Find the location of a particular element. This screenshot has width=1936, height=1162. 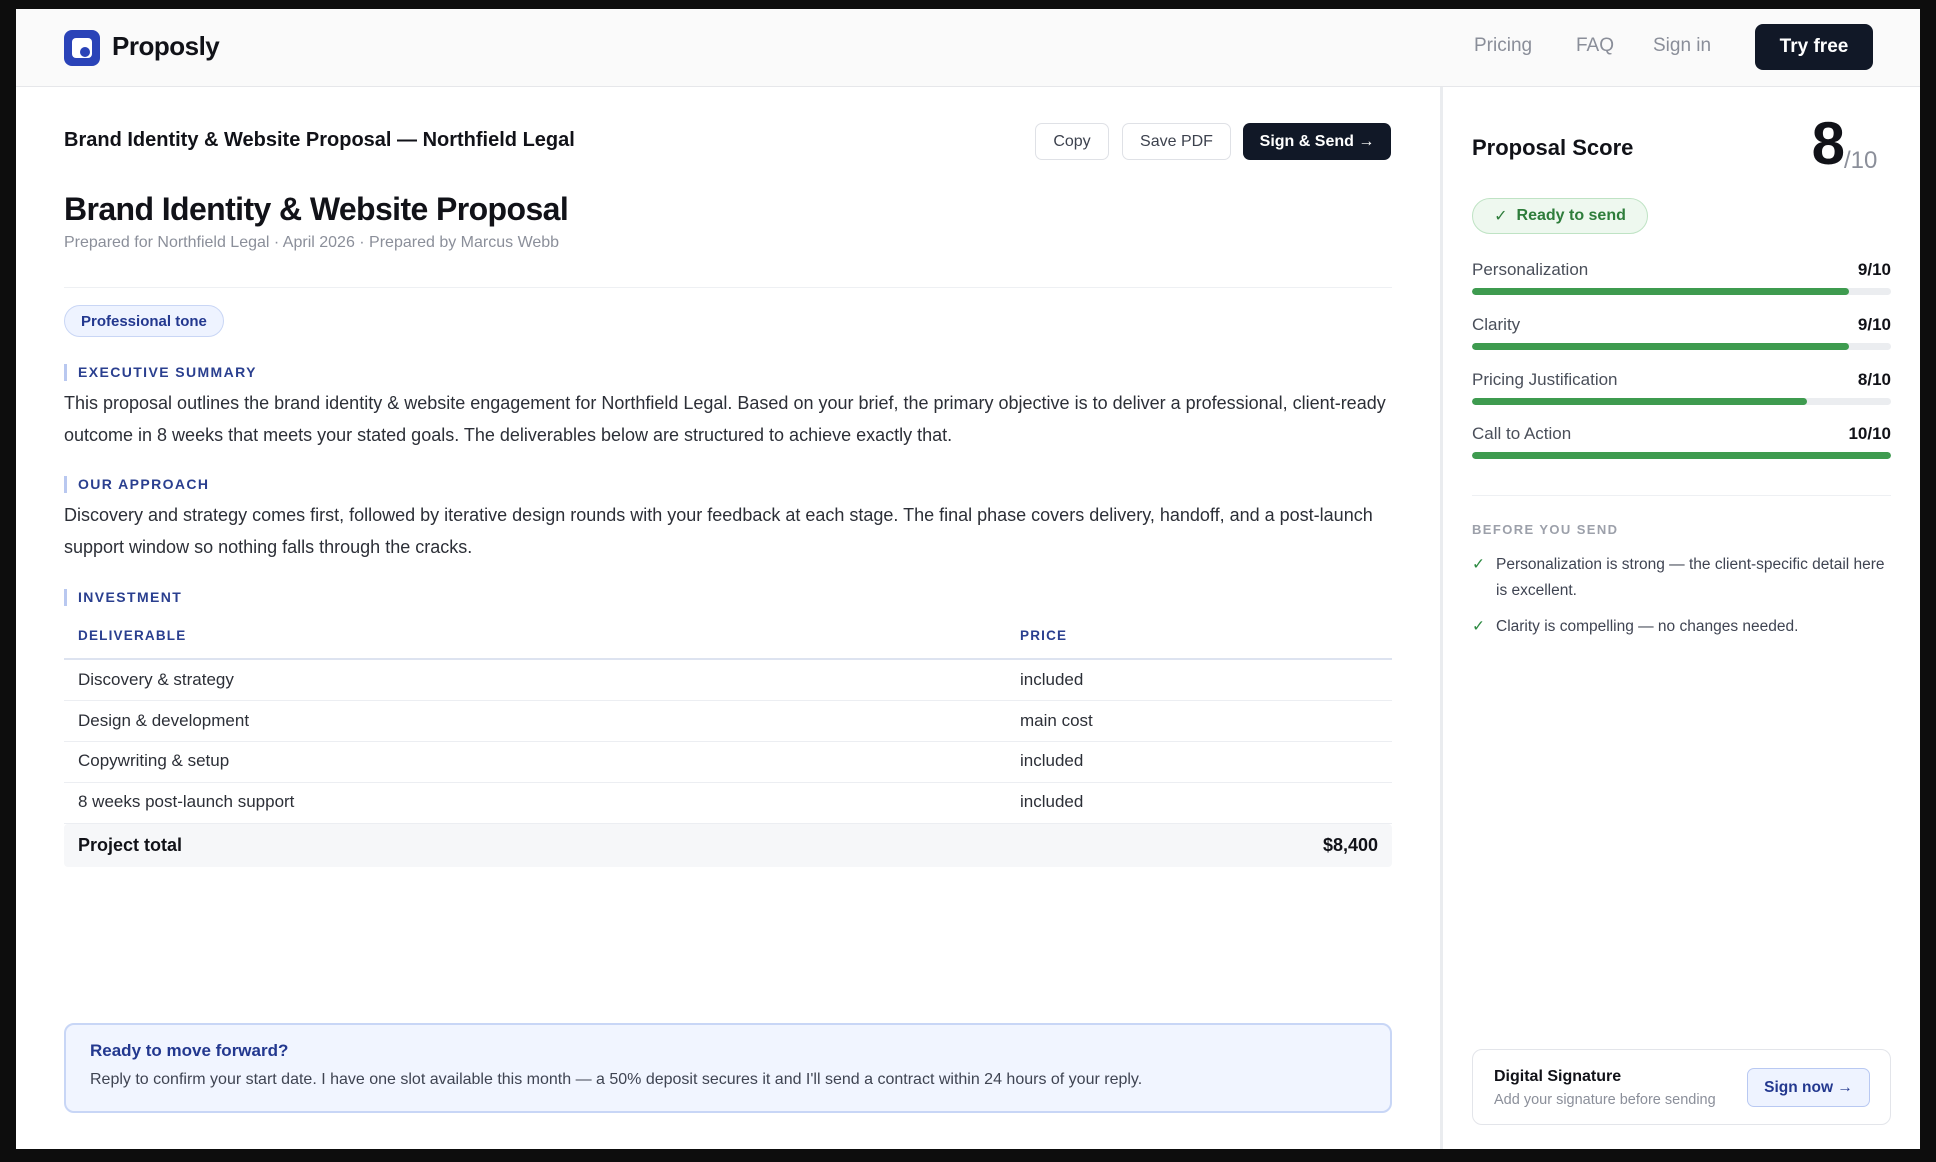

metric-label-clarity: Clarity is located at coordinates (1496, 324).